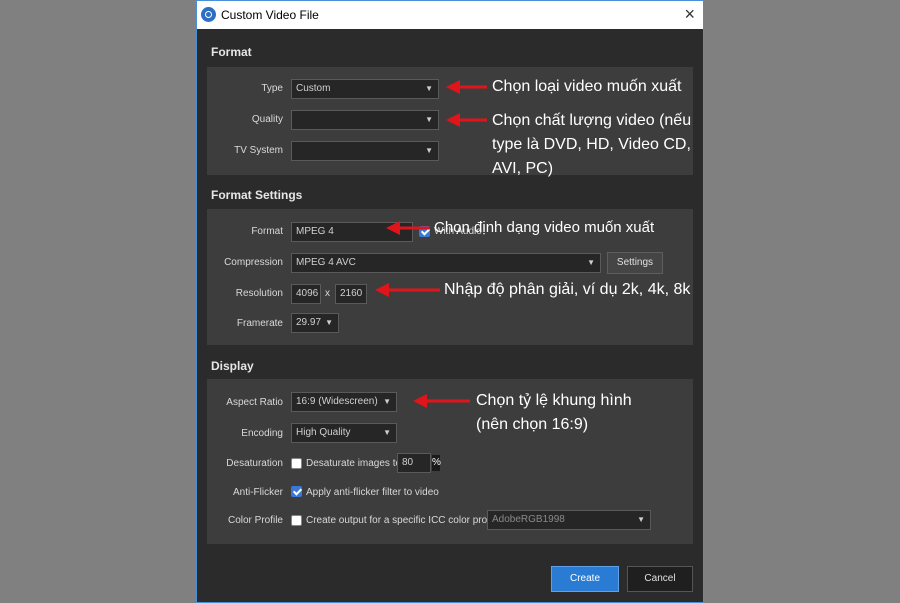 The width and height of the screenshot is (900, 603). I want to click on annotation-quality-line2: type là DVD, HD, Video CD,, so click(591, 144).